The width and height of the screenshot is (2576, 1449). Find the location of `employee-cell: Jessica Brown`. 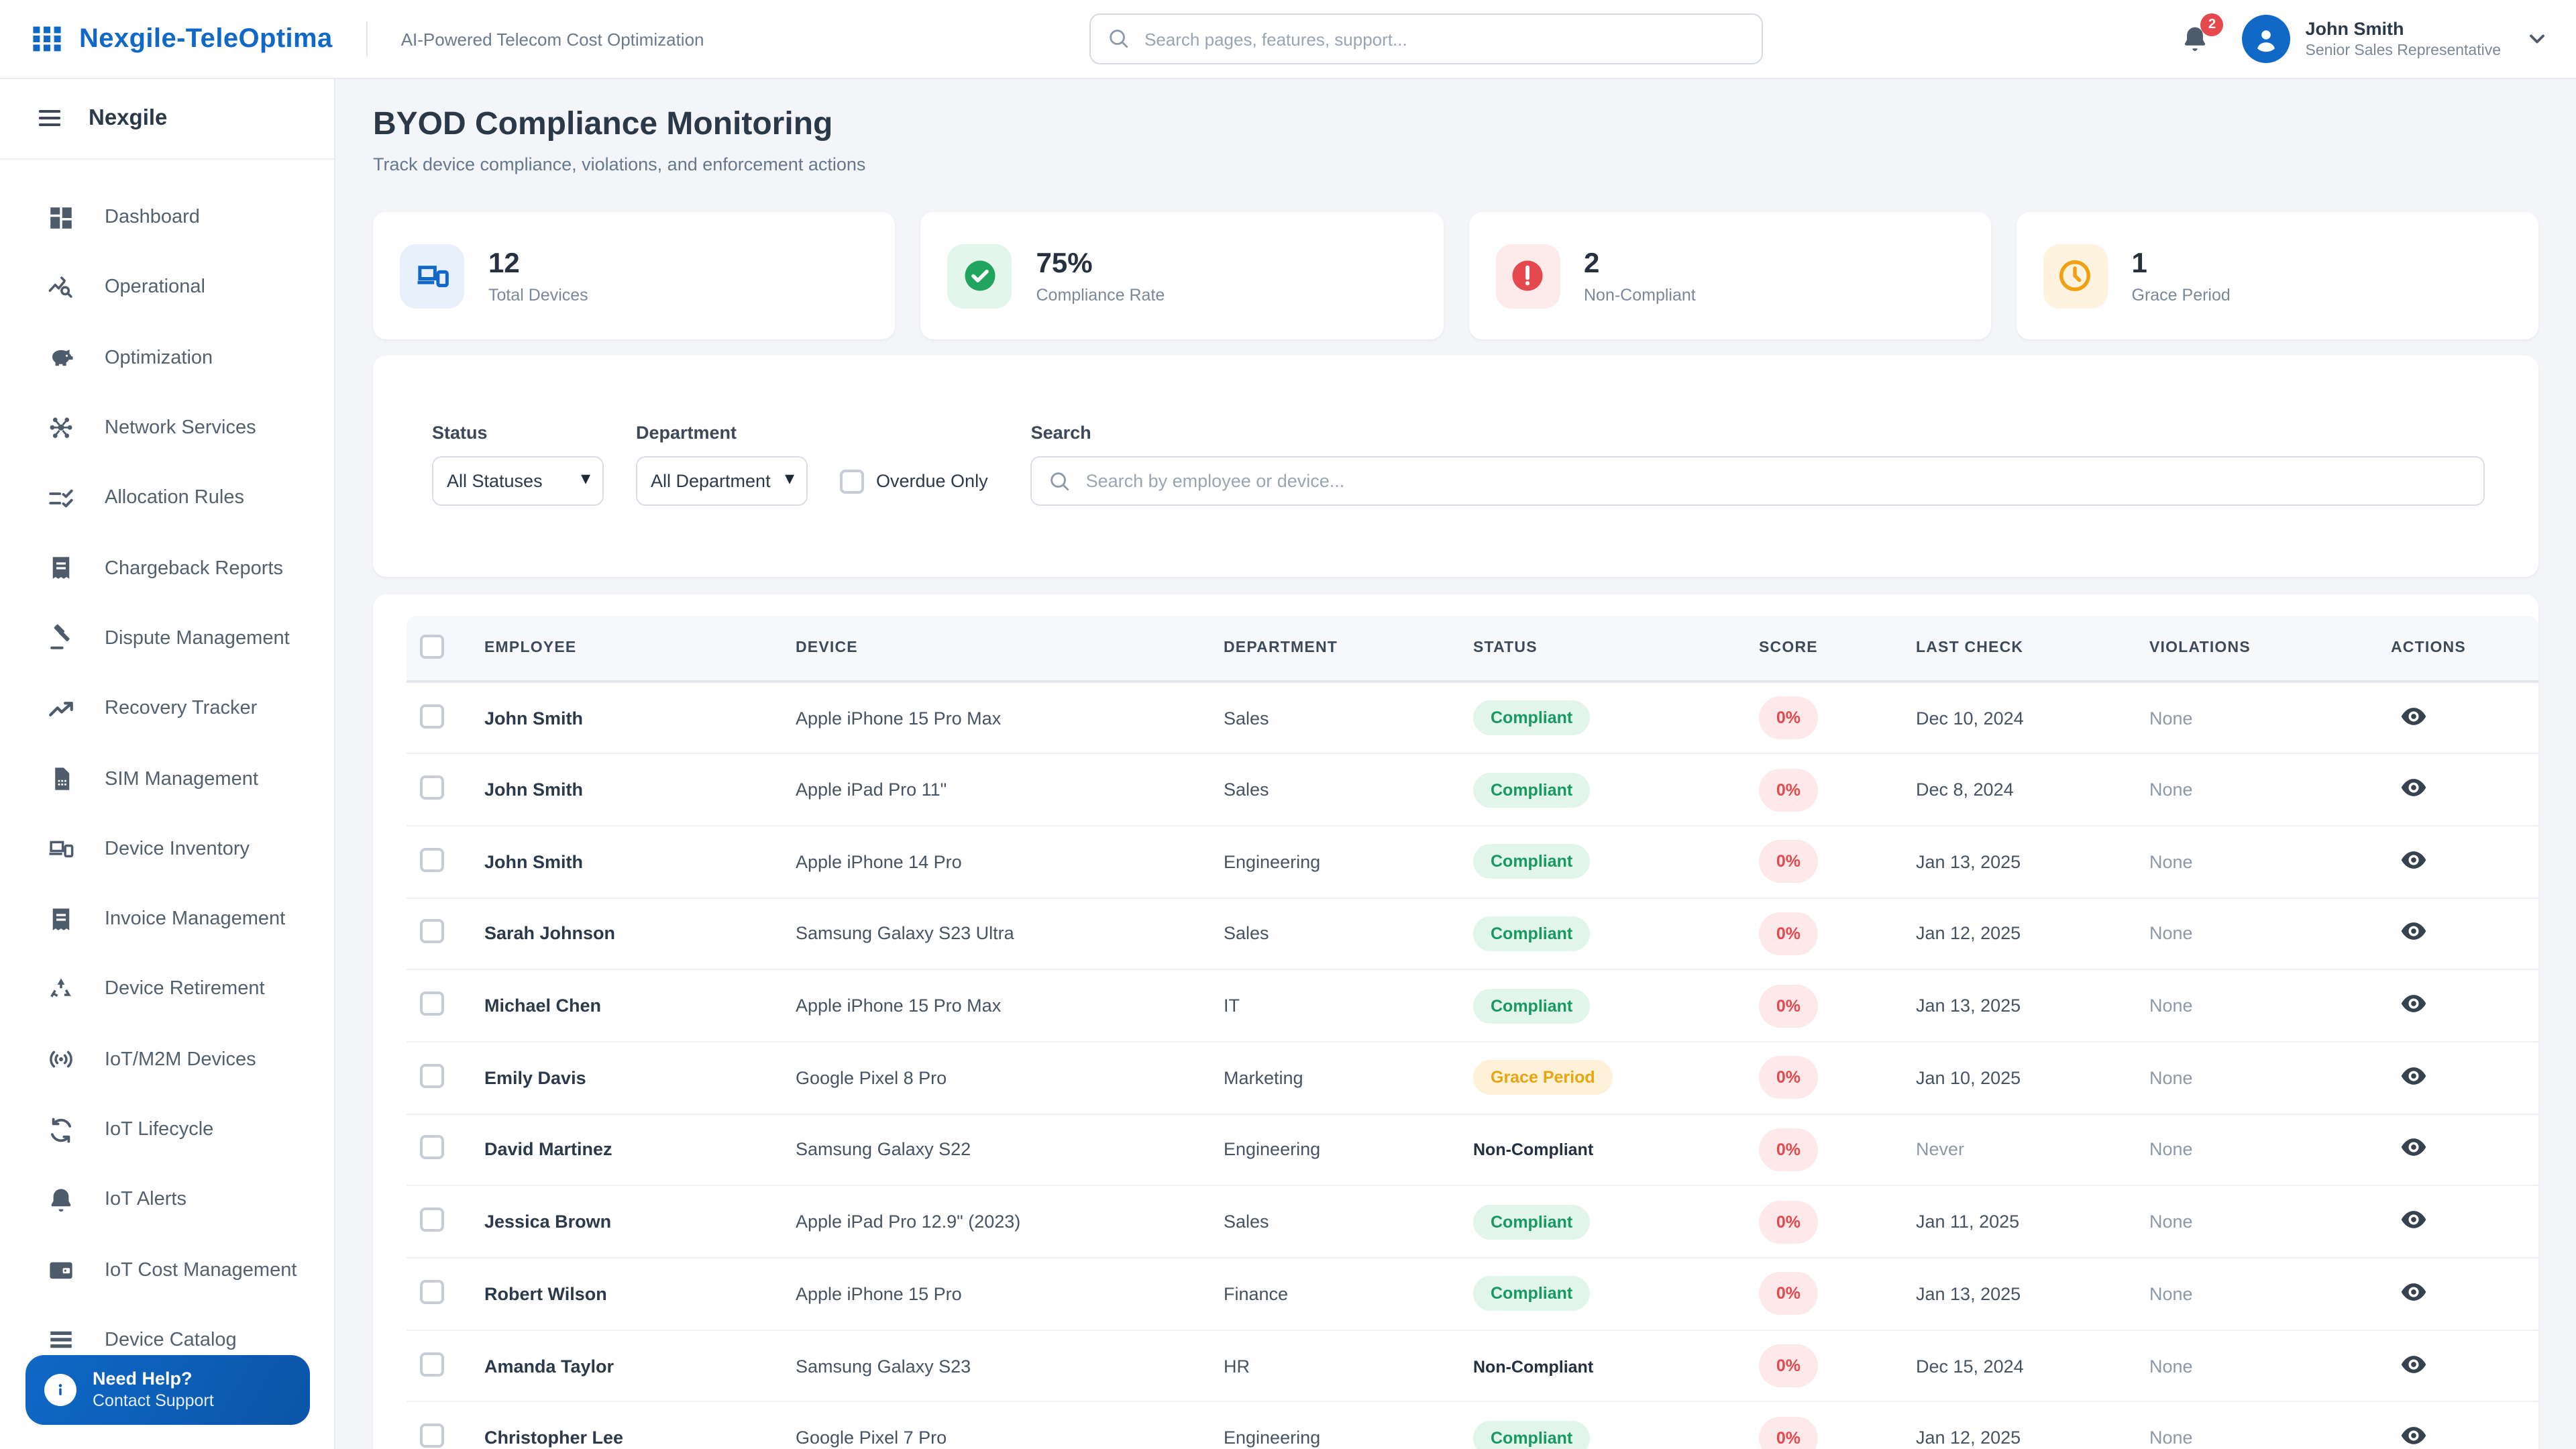

employee-cell: Jessica Brown is located at coordinates (629, 1221).